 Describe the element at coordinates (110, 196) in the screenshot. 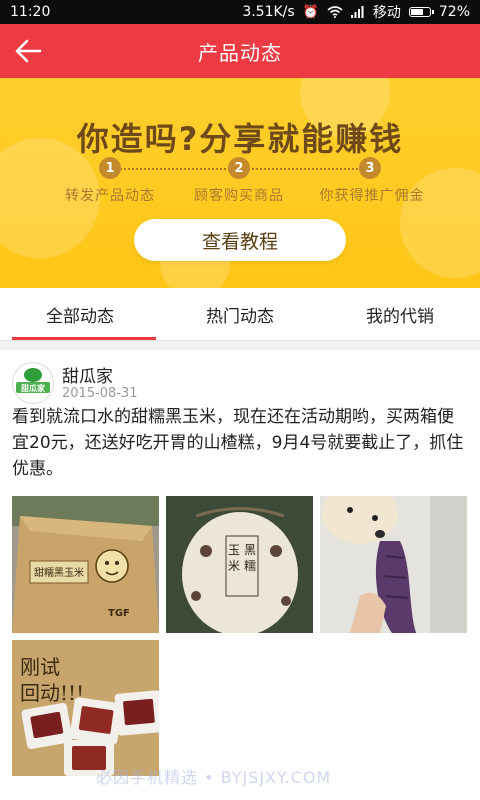

I see `step-1-label: 转发产品动态` at that location.